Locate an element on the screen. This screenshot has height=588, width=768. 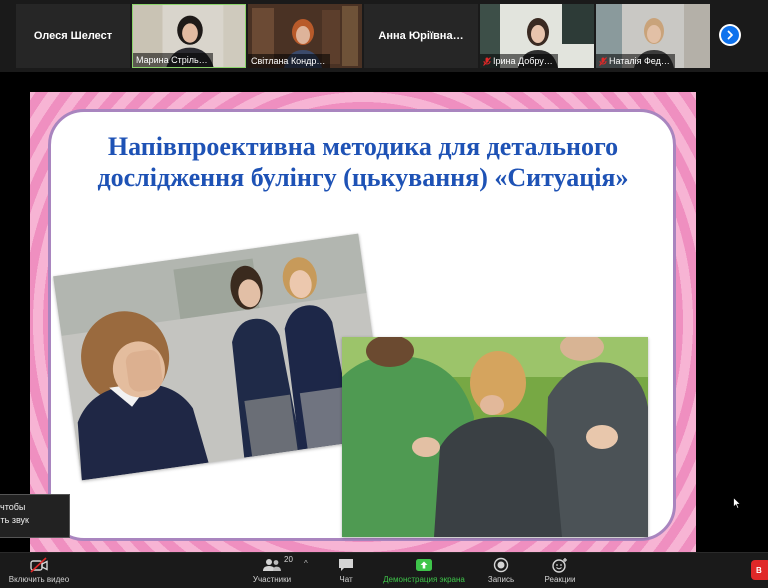
chevron-up-icon: ^ is located at coordinates (306, 563).